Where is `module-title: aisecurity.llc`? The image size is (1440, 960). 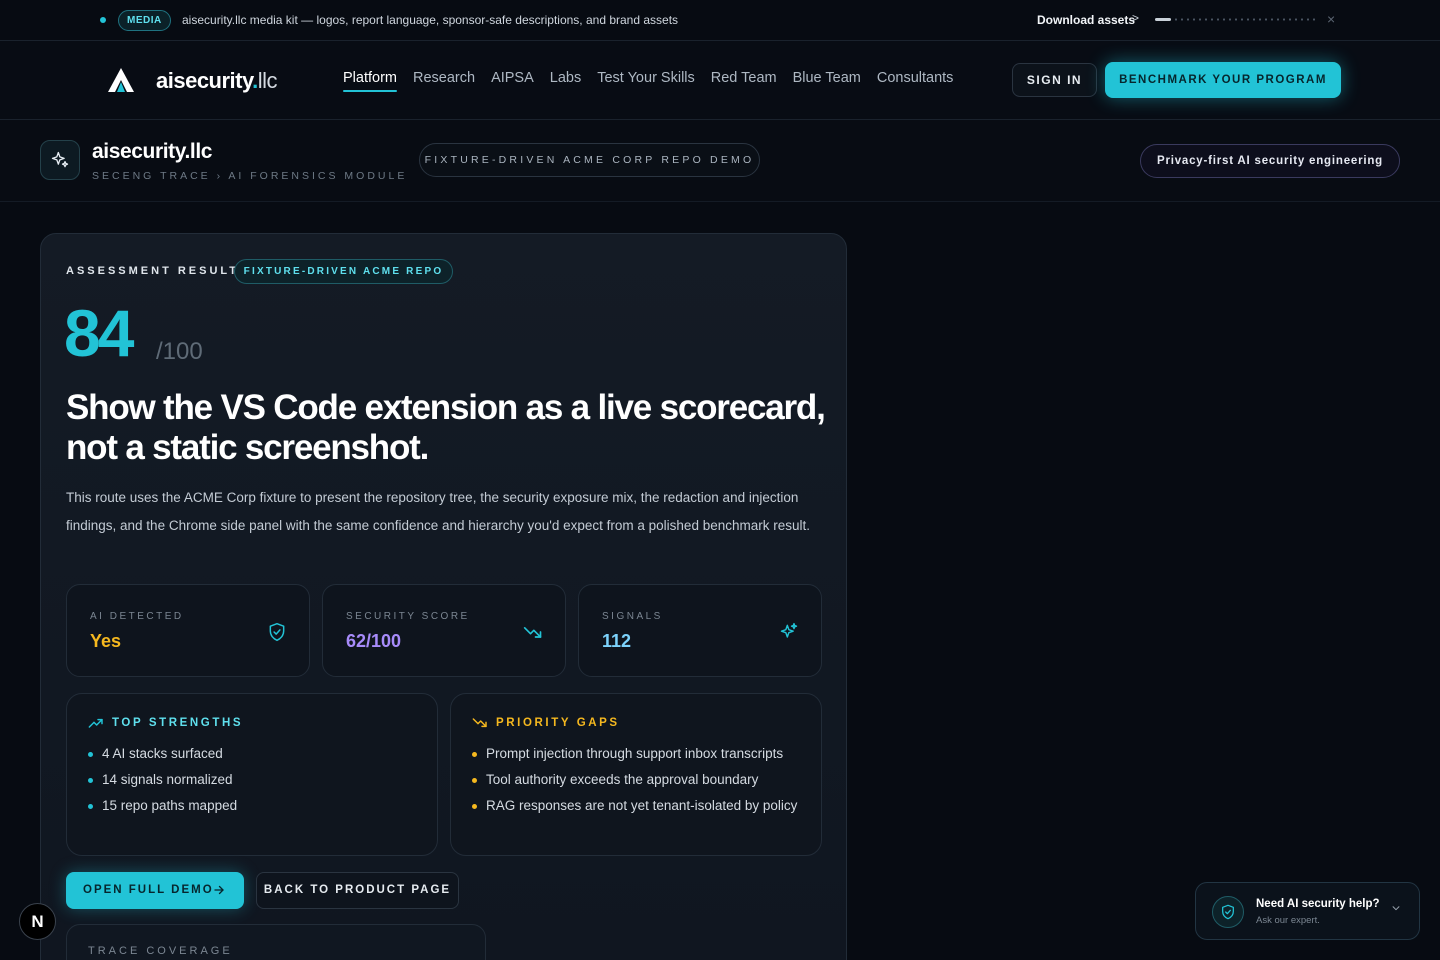
module-title: aisecurity.llc is located at coordinates (152, 151).